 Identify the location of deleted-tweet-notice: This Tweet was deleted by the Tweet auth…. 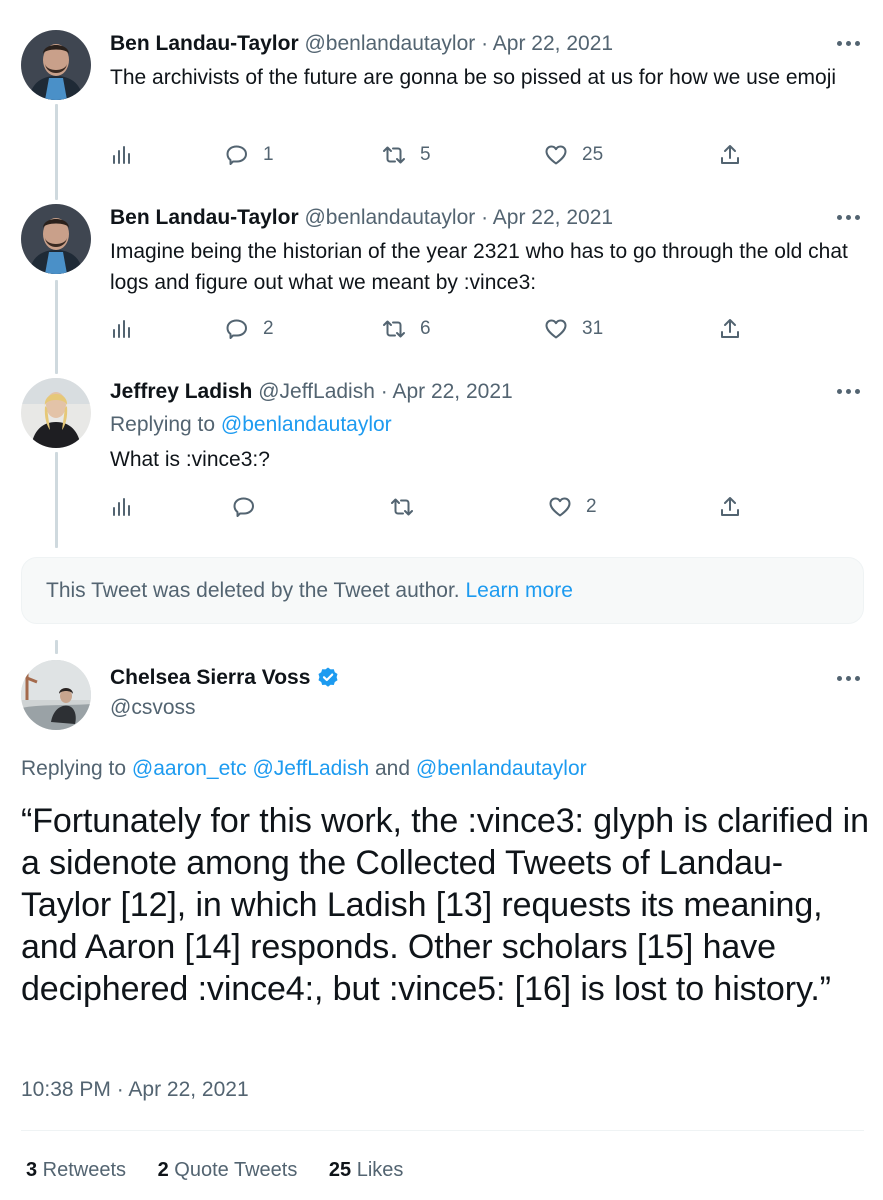
(442, 590).